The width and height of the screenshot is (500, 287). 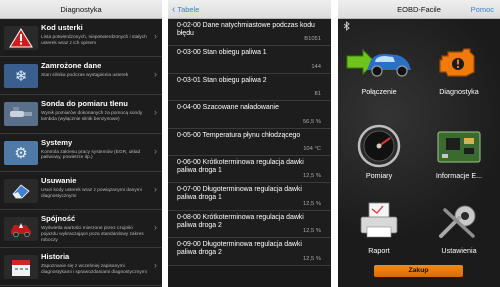 What do you see at coordinates (71, 66) in the screenshot?
I see `menu-item-title: Zamrożone dane` at bounding box center [71, 66].